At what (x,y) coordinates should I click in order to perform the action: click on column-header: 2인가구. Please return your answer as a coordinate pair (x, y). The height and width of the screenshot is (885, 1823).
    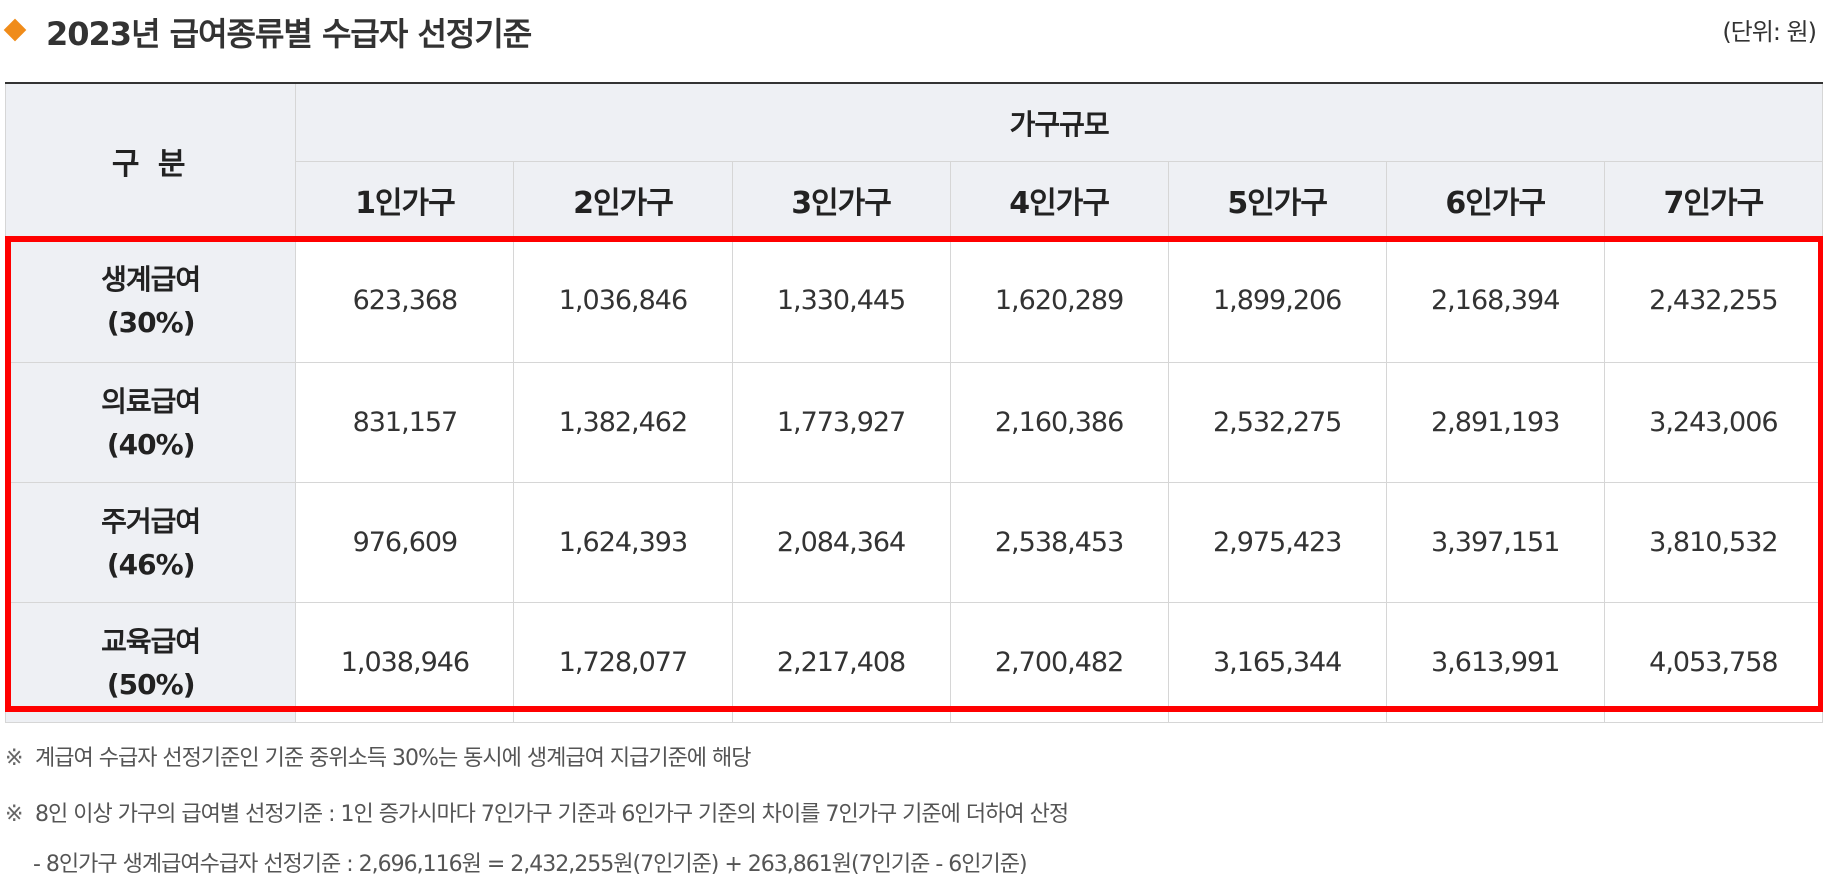
    Looking at the image, I should click on (623, 200).